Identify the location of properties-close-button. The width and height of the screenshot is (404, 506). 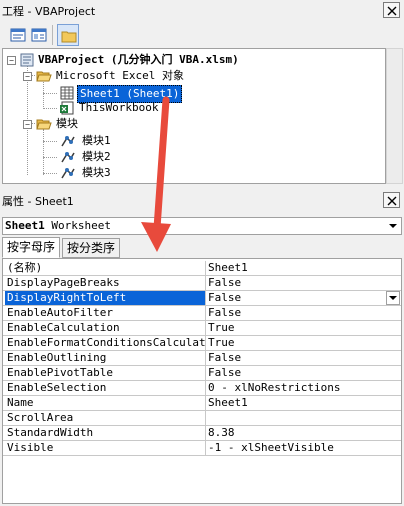
(391, 200).